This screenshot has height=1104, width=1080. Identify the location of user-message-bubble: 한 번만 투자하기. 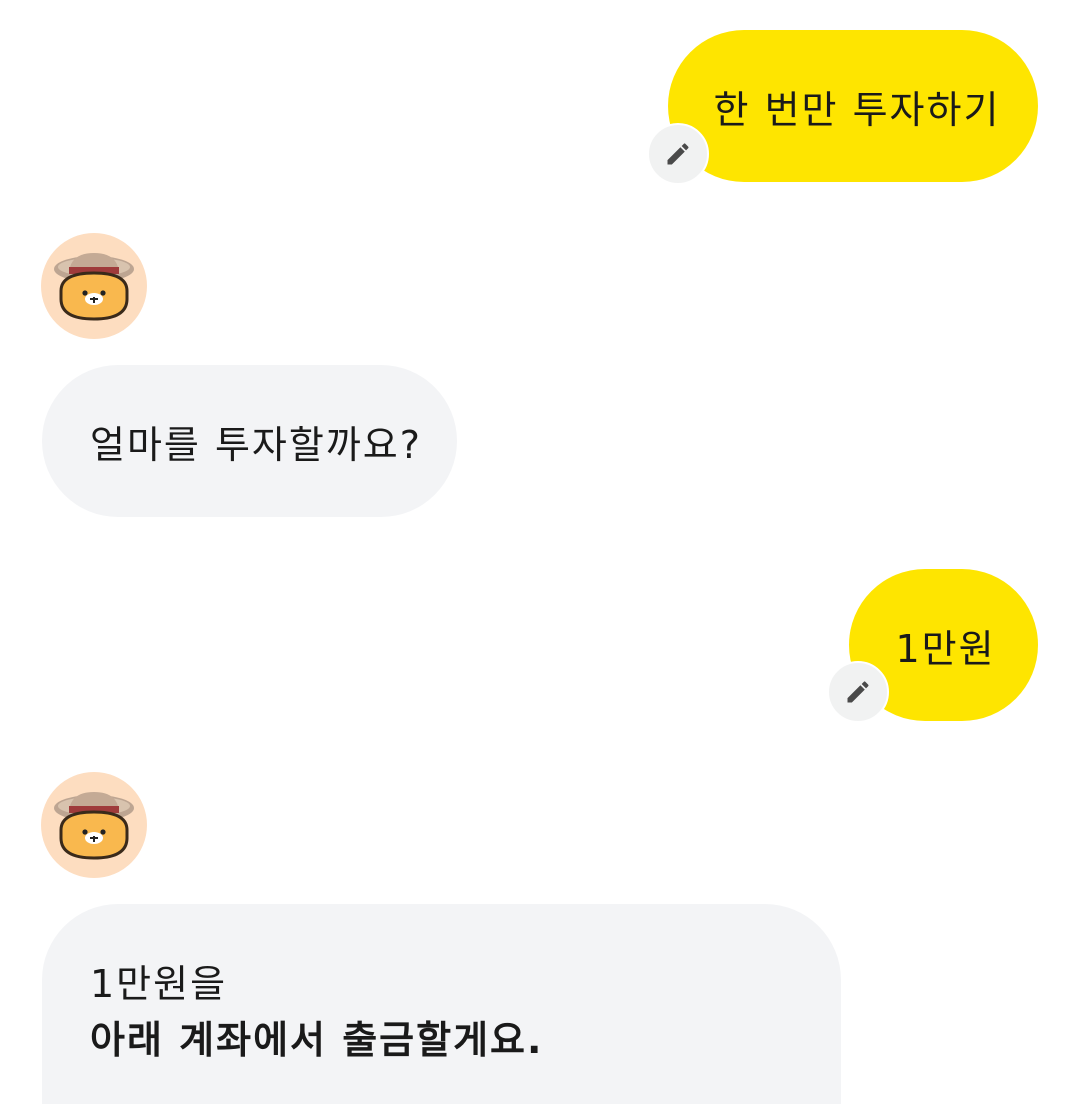
(853, 106).